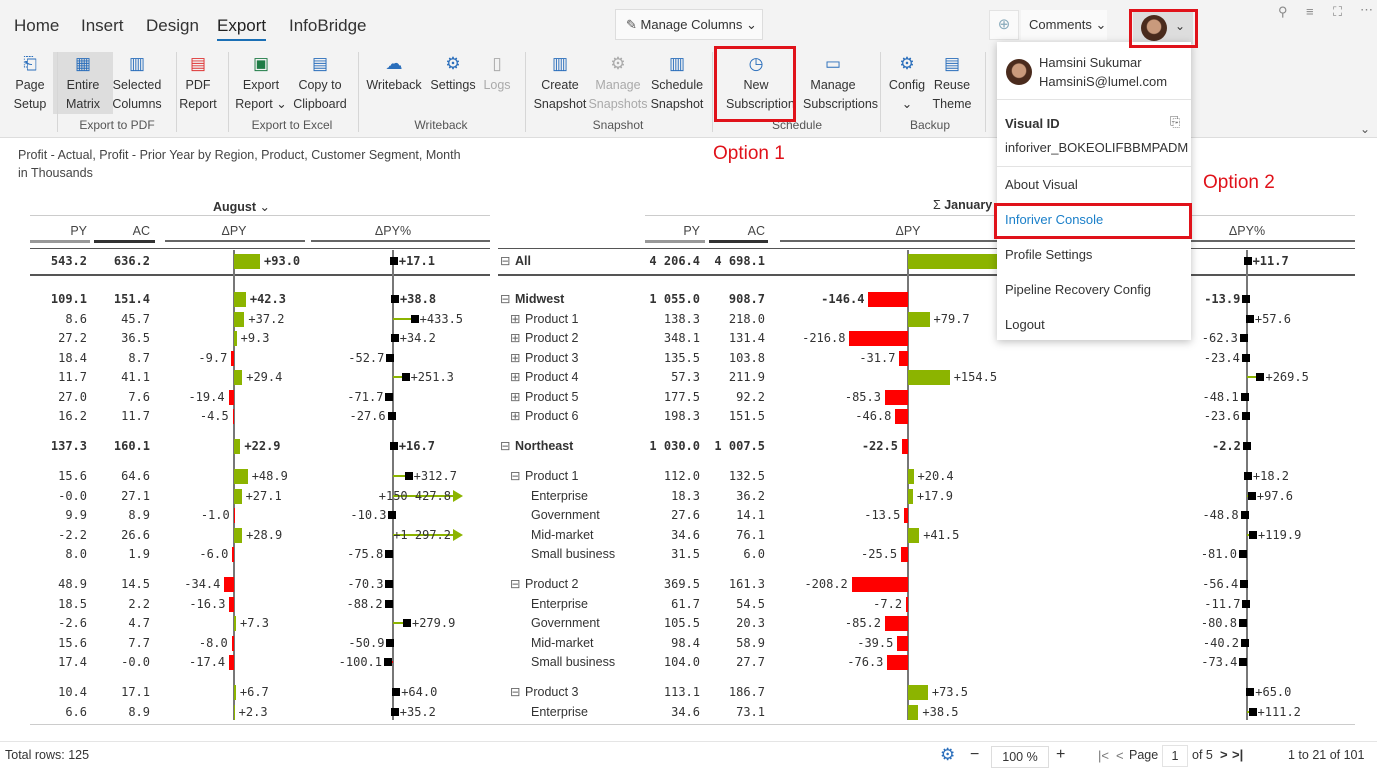  I want to click on right-py: 98.4, so click(685, 642).